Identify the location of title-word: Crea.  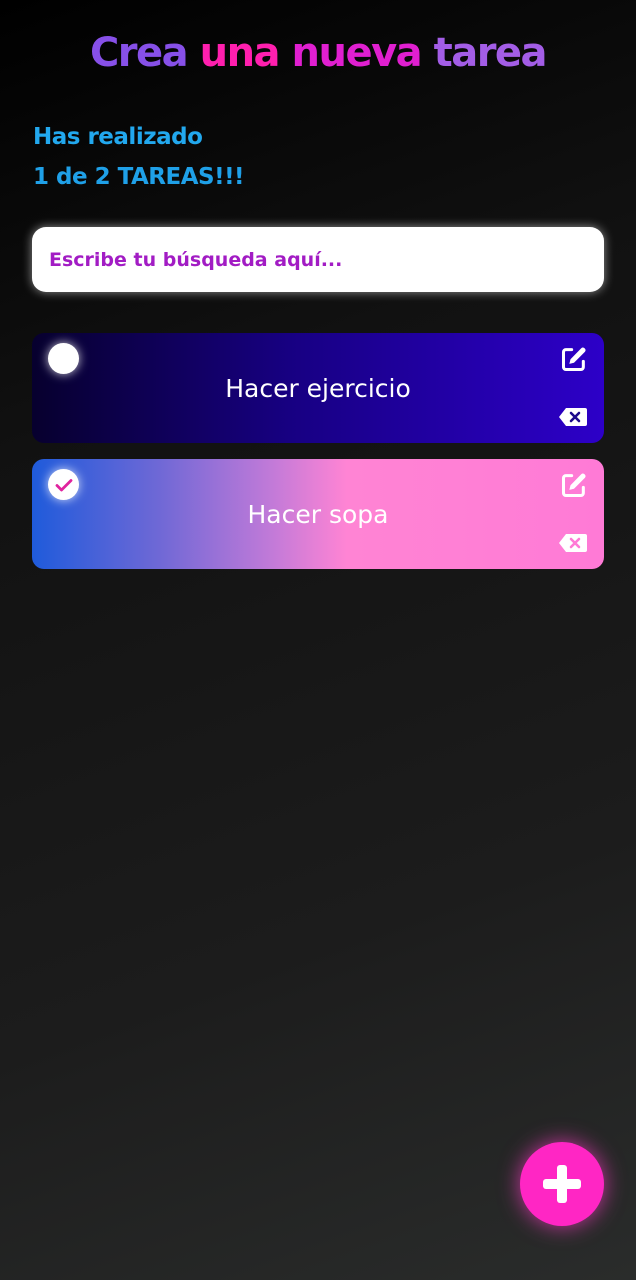
(139, 53).